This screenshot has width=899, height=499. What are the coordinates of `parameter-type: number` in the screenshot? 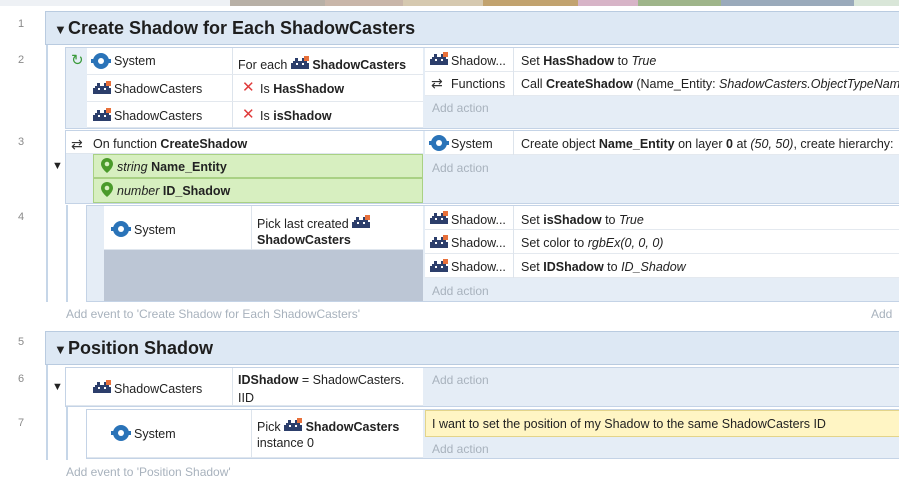 It's located at (138, 191).